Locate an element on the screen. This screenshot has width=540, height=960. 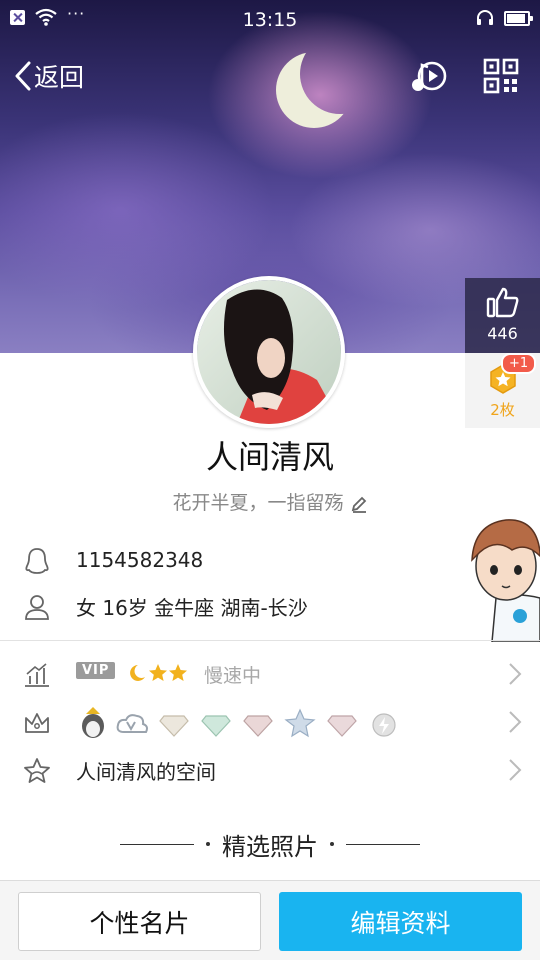
qq-number: 1154582348 is located at coordinates (140, 560).